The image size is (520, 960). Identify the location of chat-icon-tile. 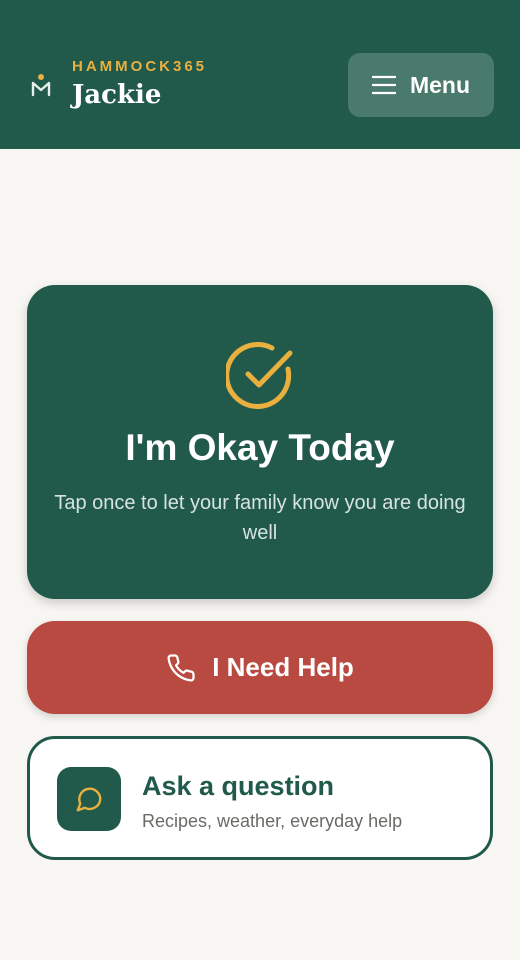
(89, 799).